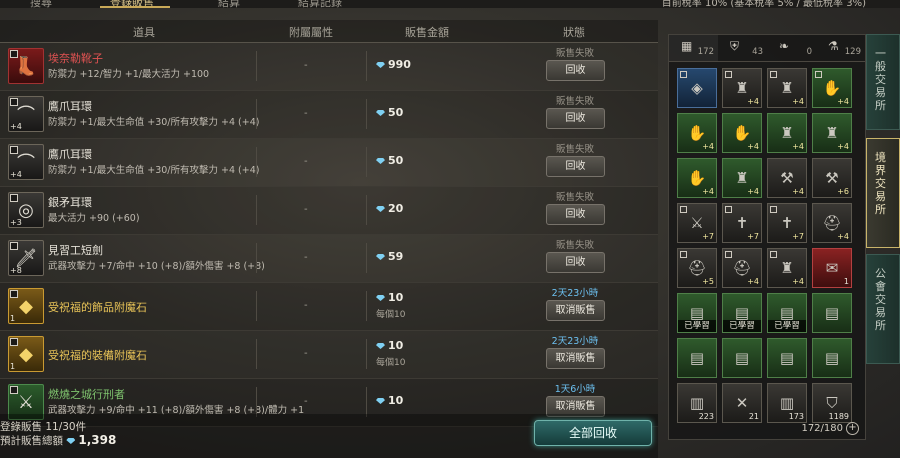 Image resolution: width=900 pixels, height=458 pixels. Describe the element at coordinates (697, 268) in the screenshot. I see `inventory-slot: ⛑ +5` at that location.